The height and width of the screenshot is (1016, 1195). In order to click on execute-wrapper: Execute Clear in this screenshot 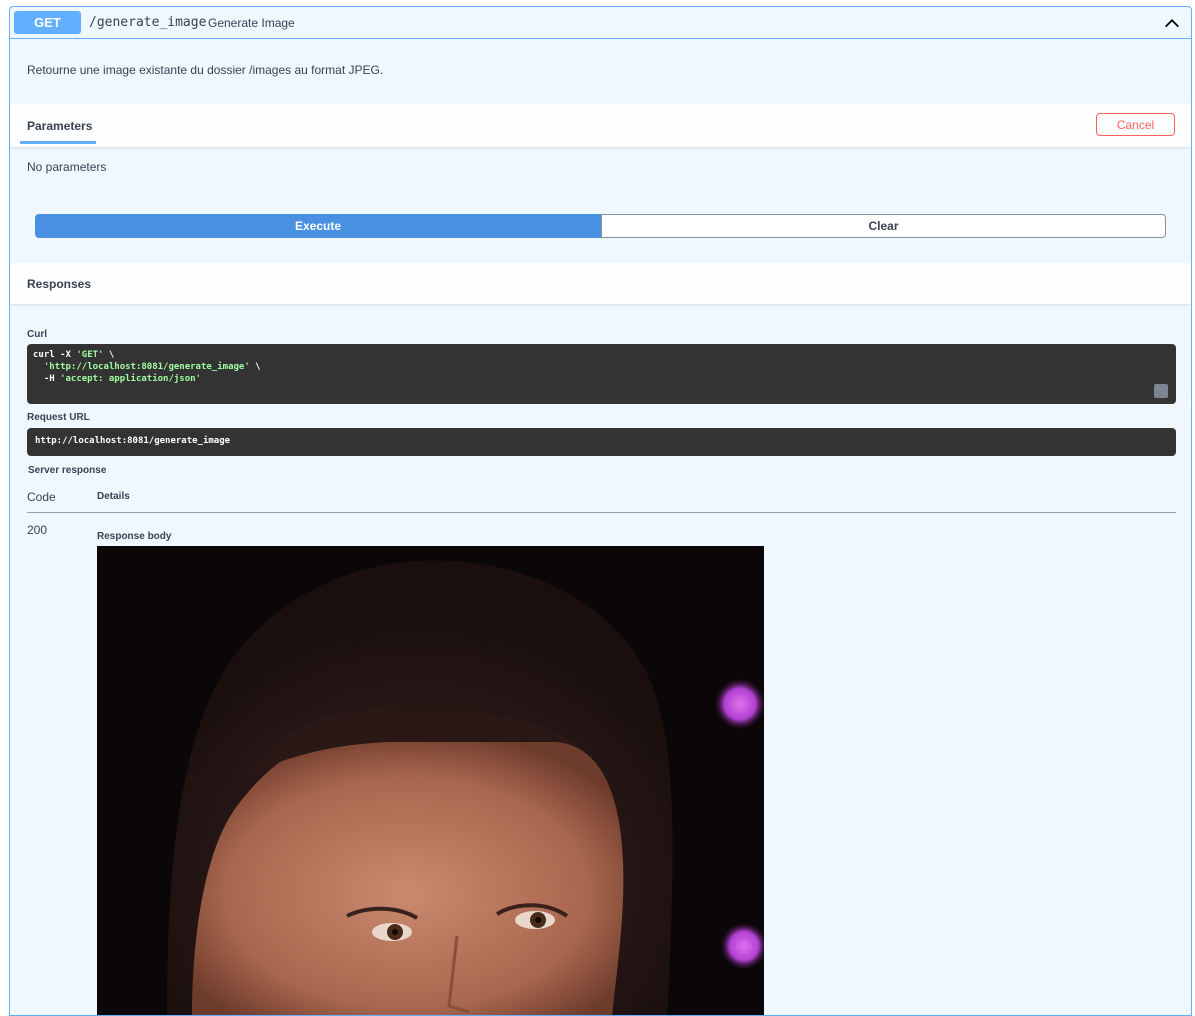, I will do `click(600, 226)`.